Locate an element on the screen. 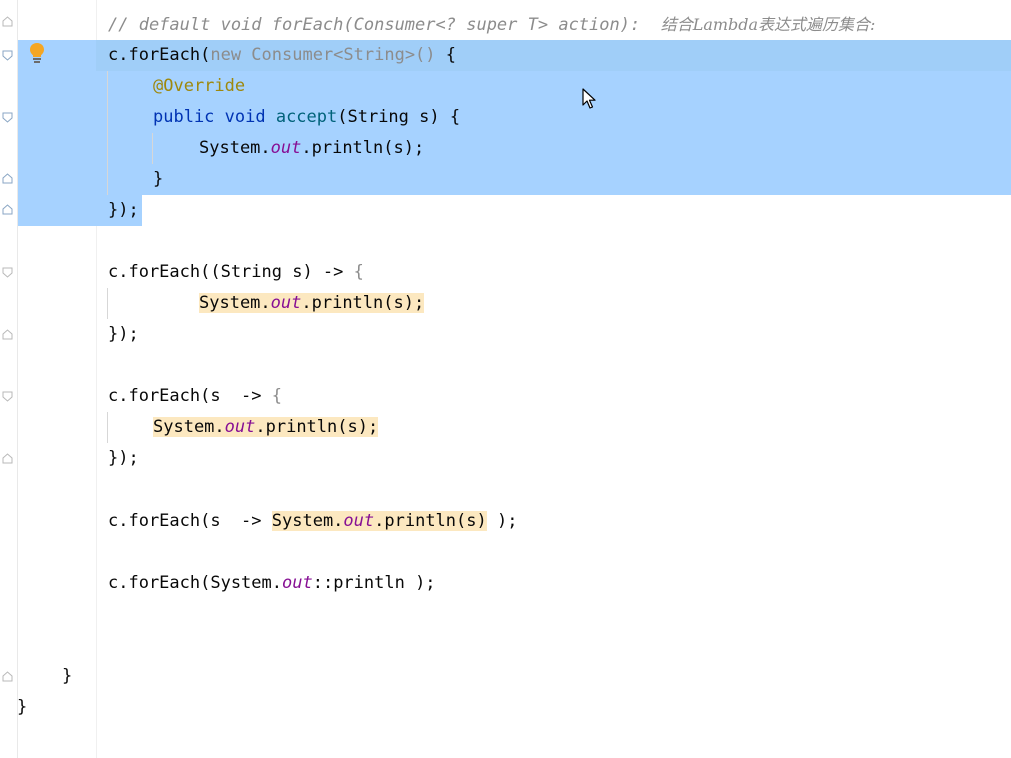 The image size is (1011, 758). code-line: c.forEach(s -> System.out.println(s) ); is located at coordinates (312, 521).